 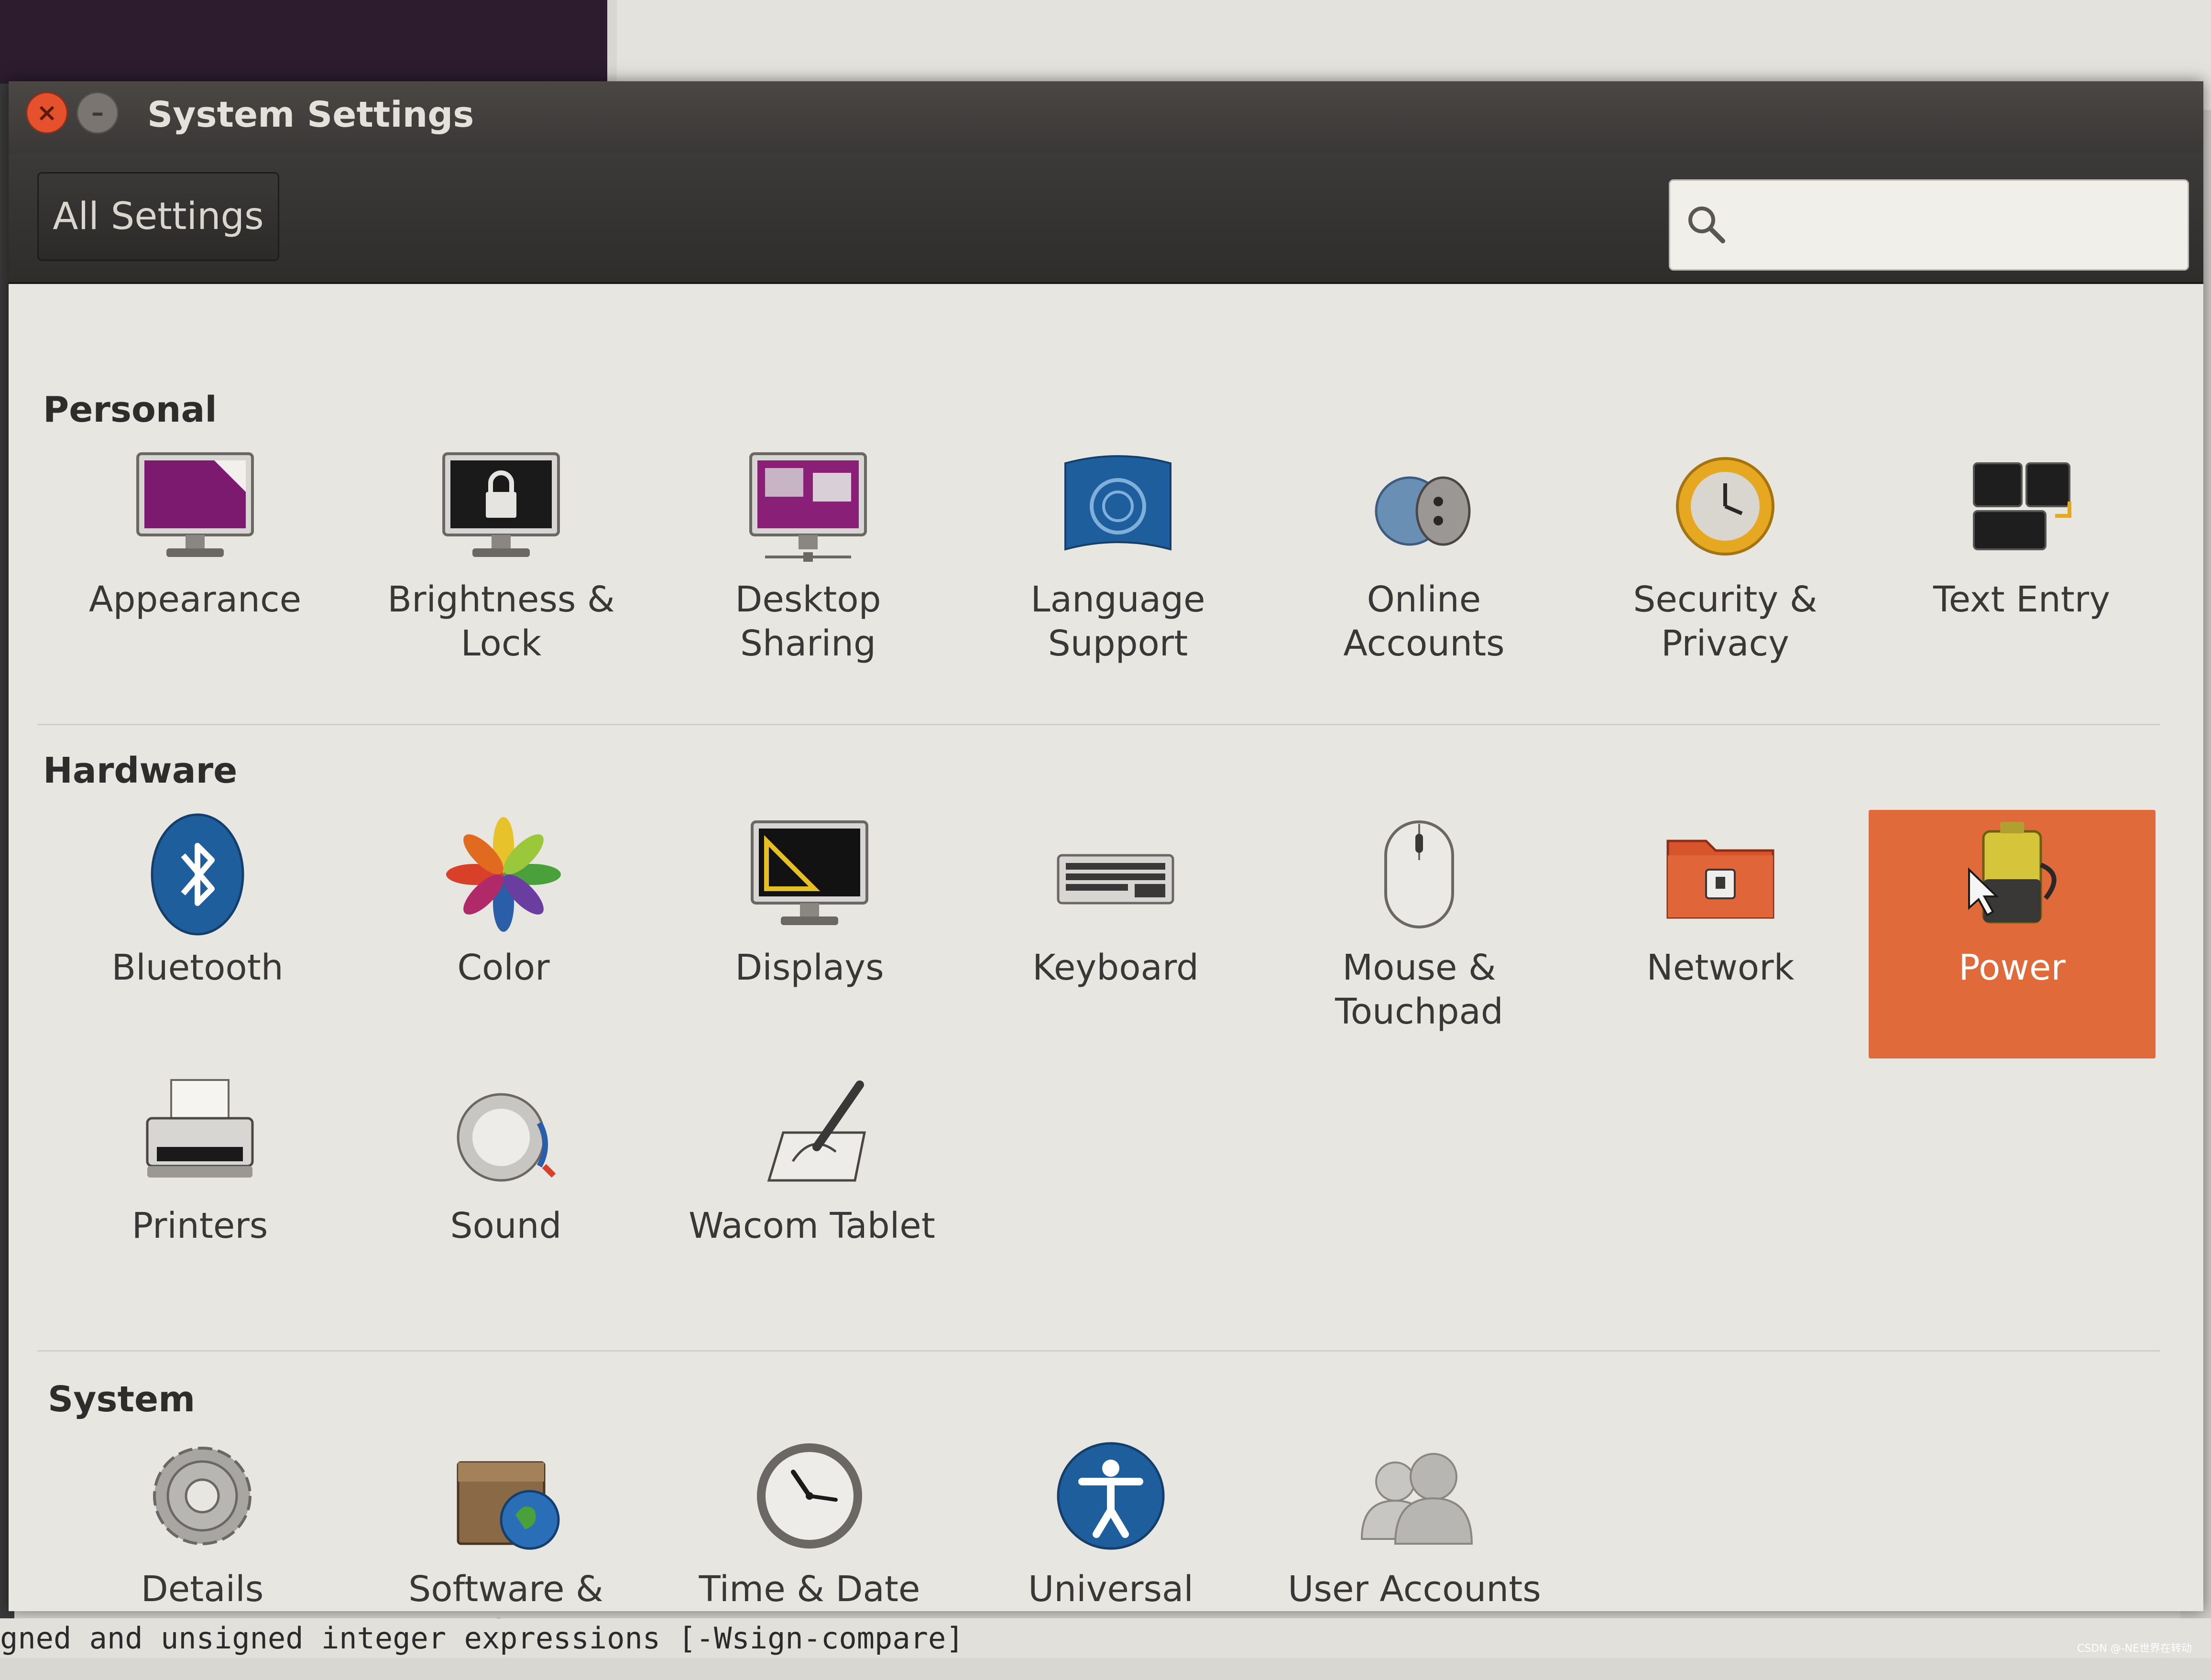 What do you see at coordinates (1106, 117) in the screenshot?
I see `titlebar: × – System Settings` at bounding box center [1106, 117].